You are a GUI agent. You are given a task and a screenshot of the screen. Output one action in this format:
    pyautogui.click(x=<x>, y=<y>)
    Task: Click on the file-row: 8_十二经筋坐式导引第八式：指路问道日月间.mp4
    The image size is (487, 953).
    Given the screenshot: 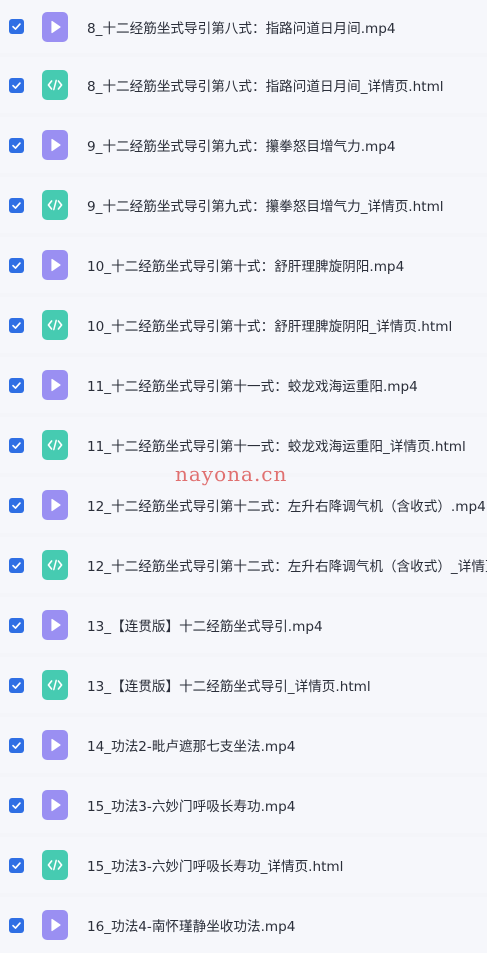 What is the action you would take?
    pyautogui.click(x=243, y=26)
    